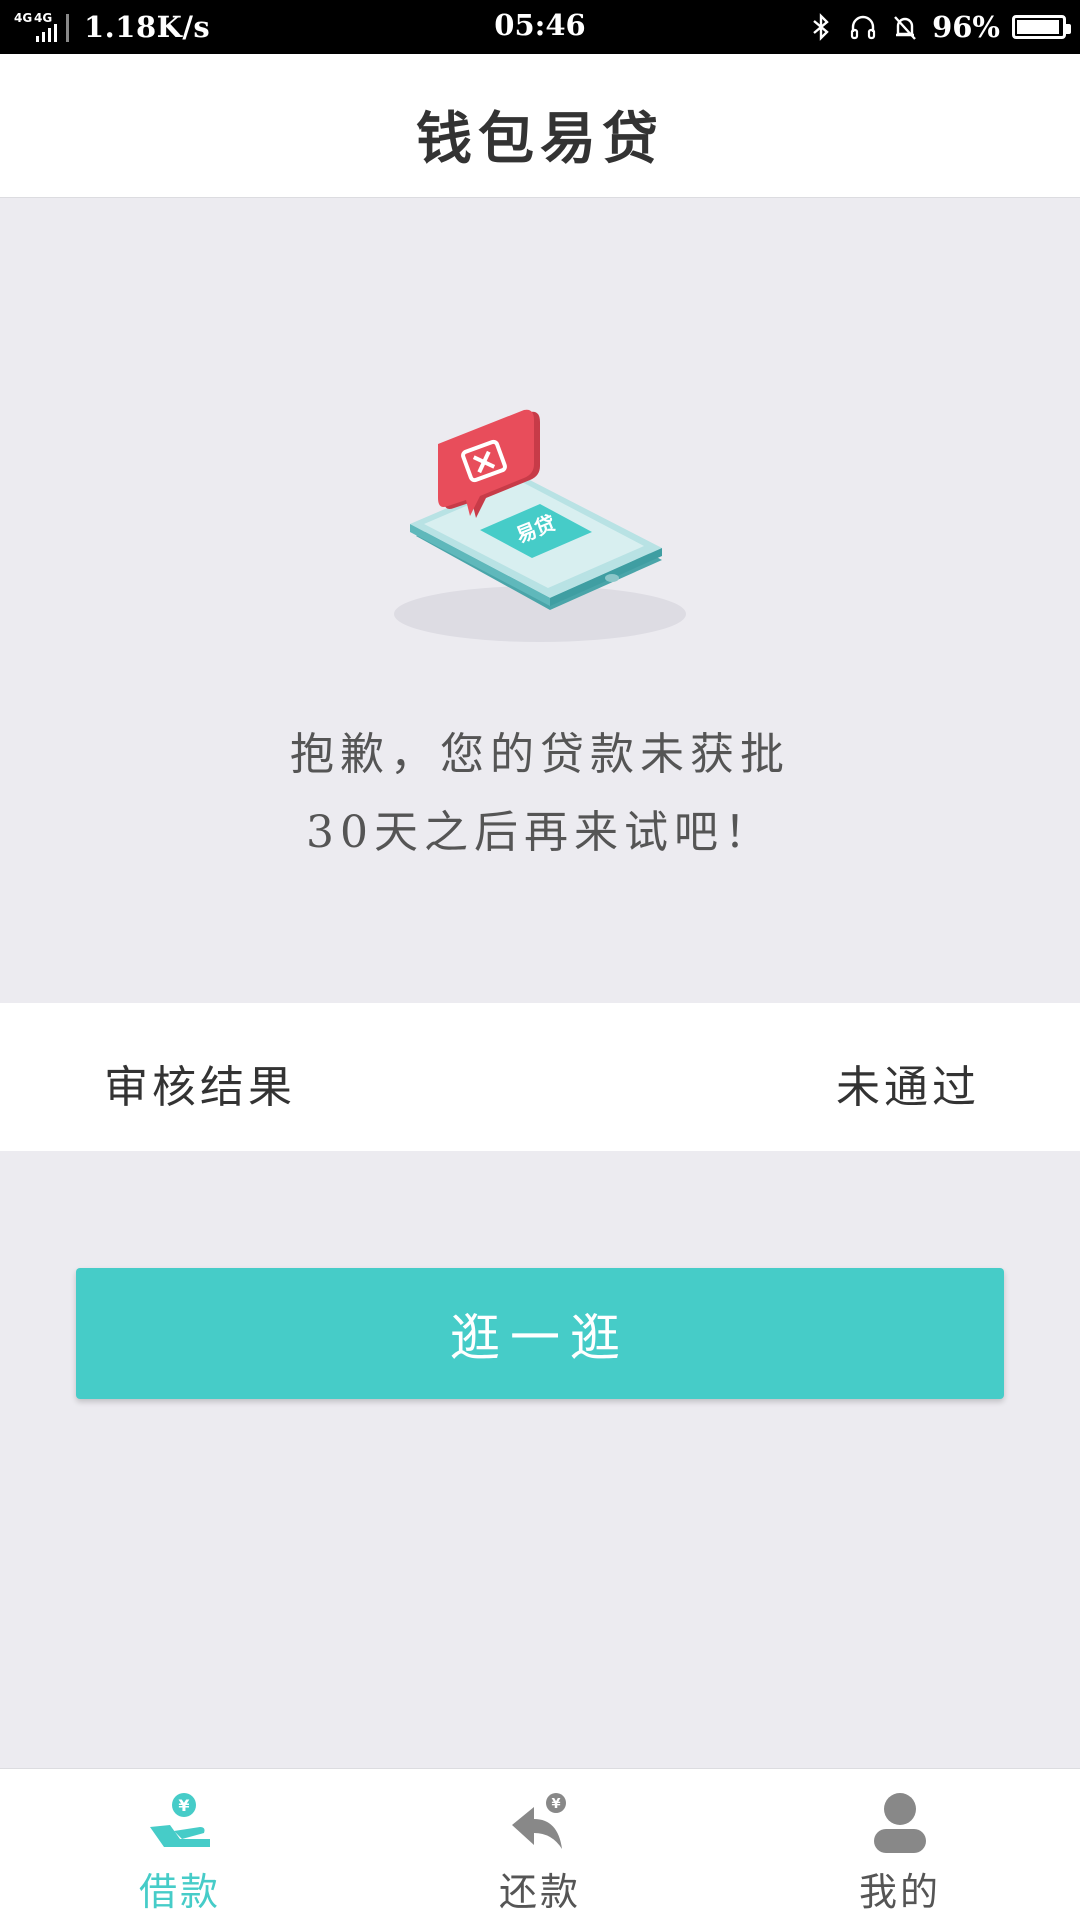  I want to click on tab-profile: 我的, so click(900, 1844).